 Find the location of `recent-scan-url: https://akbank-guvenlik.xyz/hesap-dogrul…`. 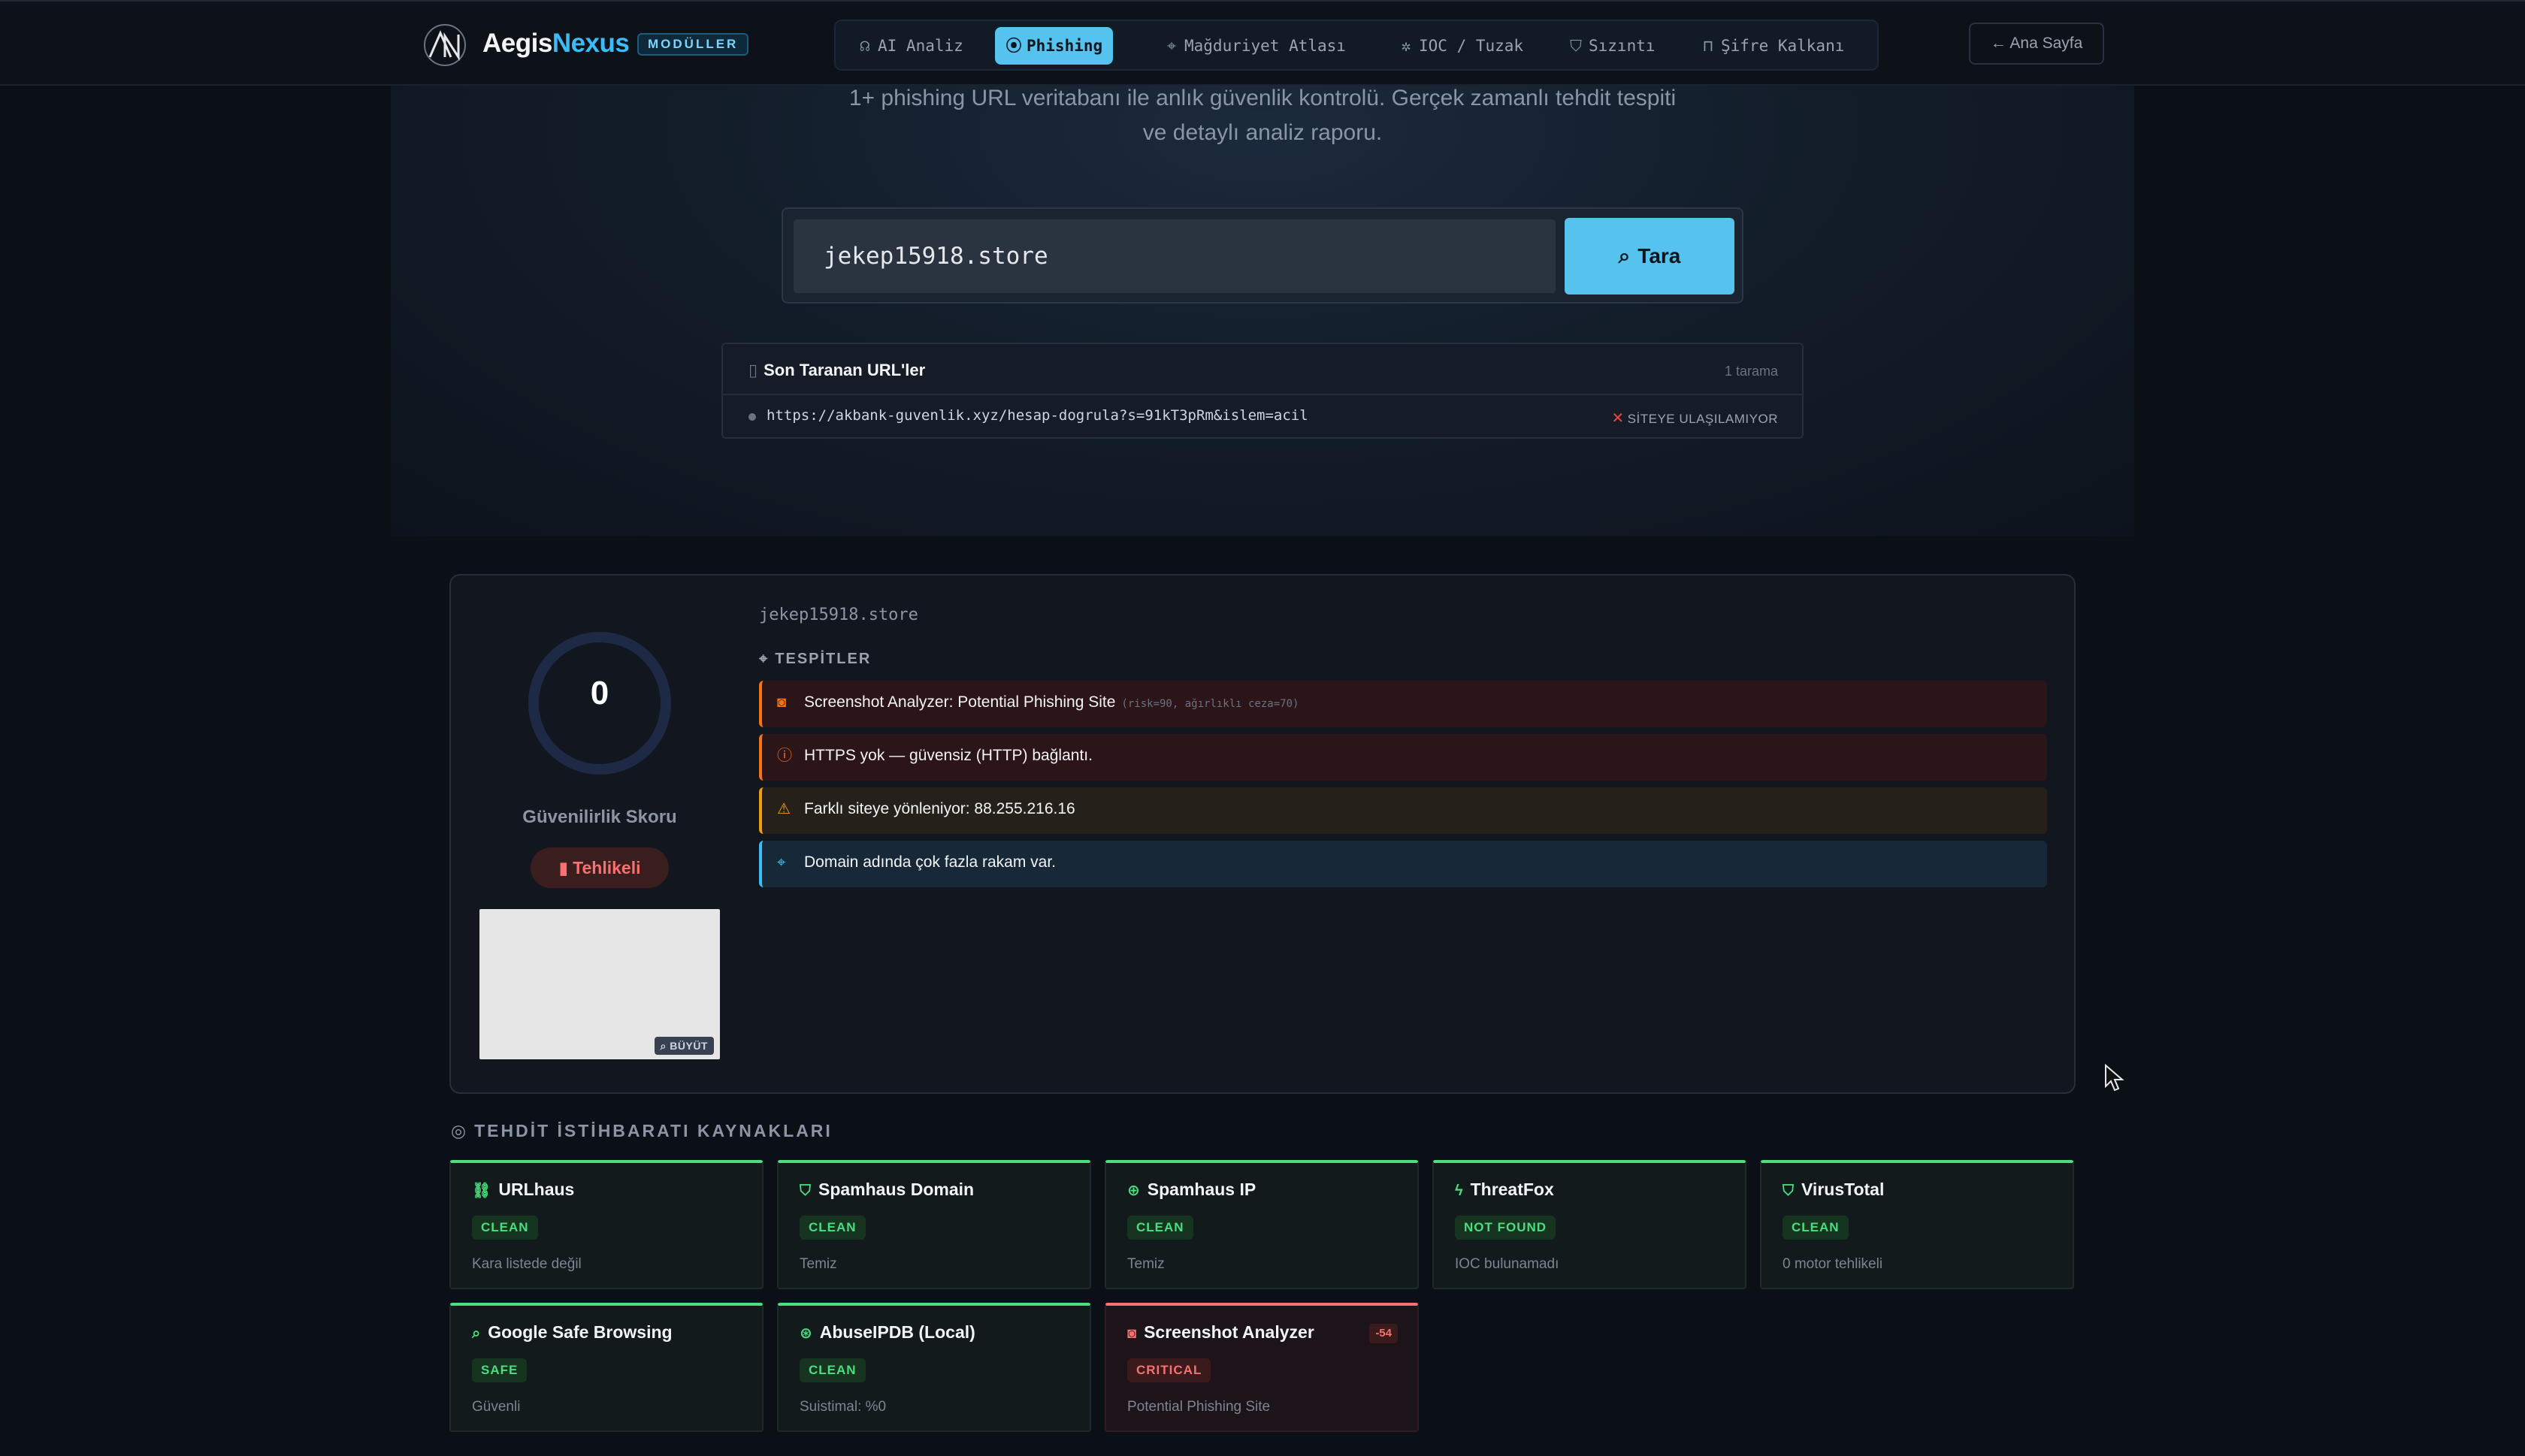

recent-scan-url: https://akbank-guvenlik.xyz/hesap-dogrul… is located at coordinates (1037, 415).